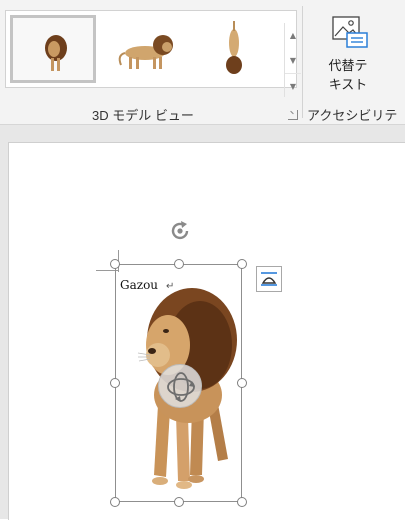 The width and height of the screenshot is (405, 520). I want to click on gallery-scroll-down-button: ▼, so click(293, 60).